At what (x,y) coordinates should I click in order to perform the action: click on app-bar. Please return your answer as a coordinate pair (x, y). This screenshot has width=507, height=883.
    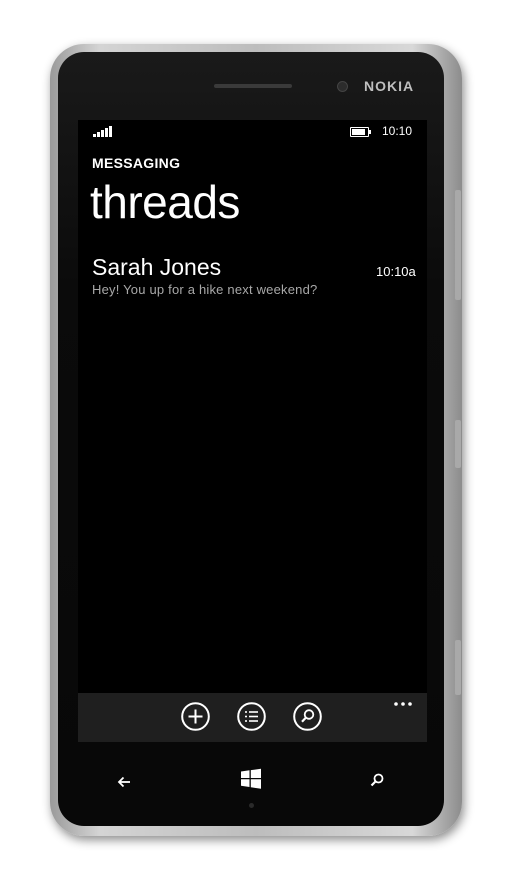
    Looking at the image, I should click on (252, 717).